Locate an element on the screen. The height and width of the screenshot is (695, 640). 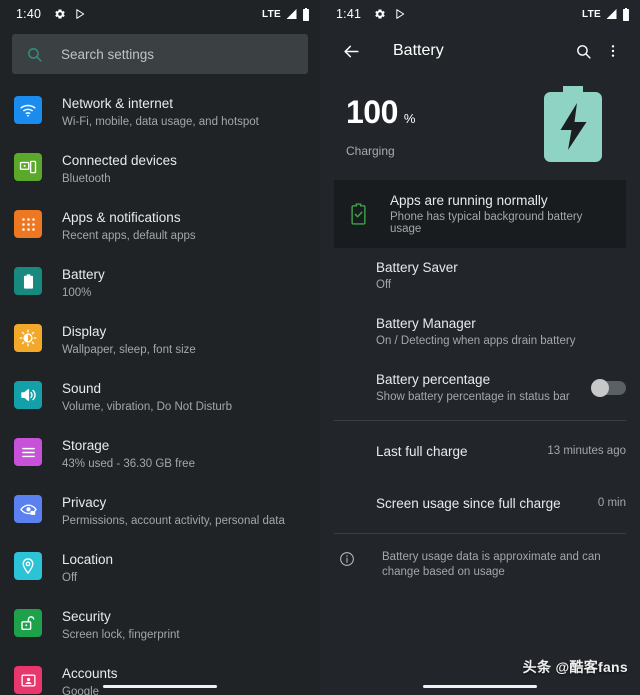
watermark: 头条 @酷客fans is located at coordinates (575, 667).